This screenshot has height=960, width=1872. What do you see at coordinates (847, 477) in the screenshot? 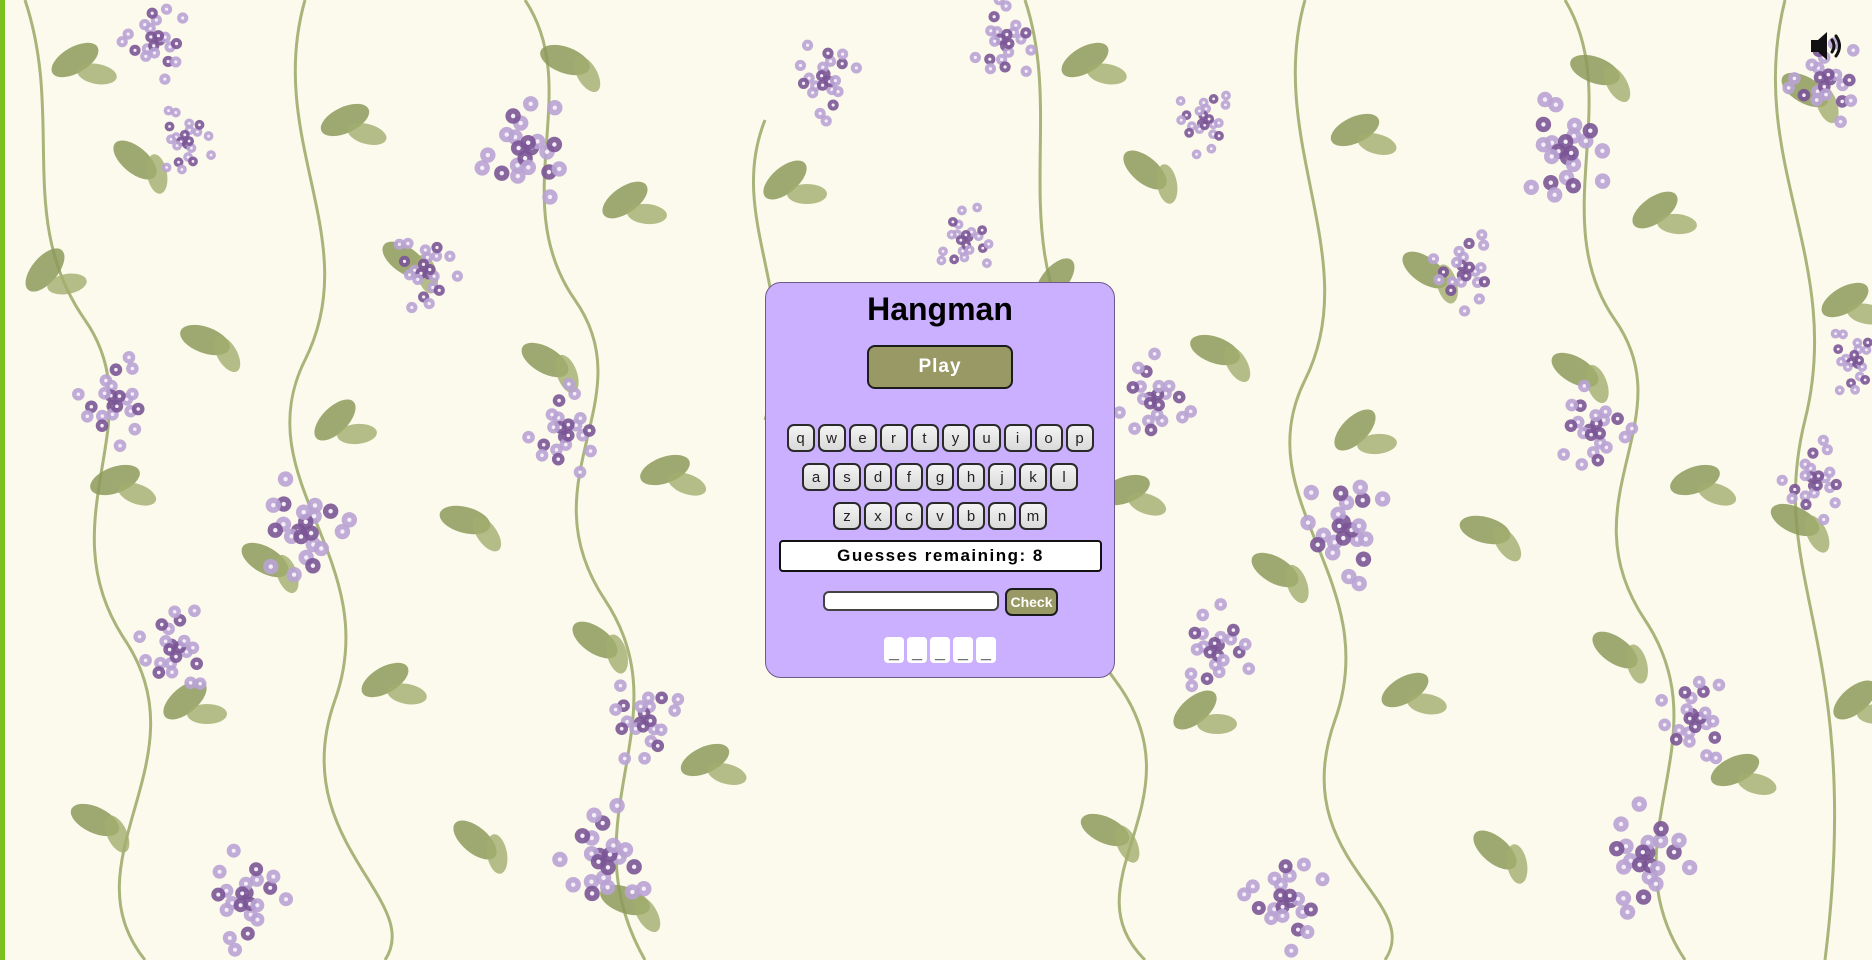
I see `letter-key: s` at bounding box center [847, 477].